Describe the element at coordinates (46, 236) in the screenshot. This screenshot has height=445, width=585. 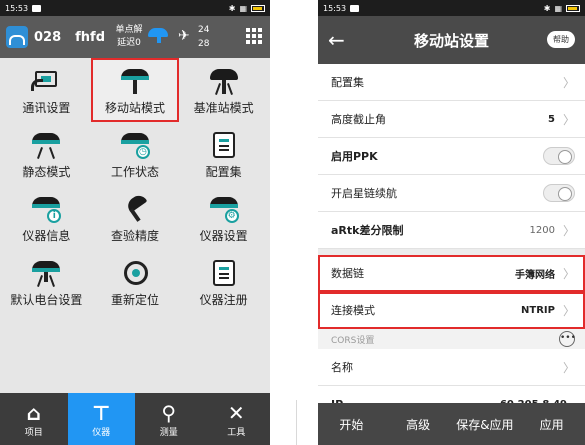
I see `tile-label: 仪器信息` at that location.